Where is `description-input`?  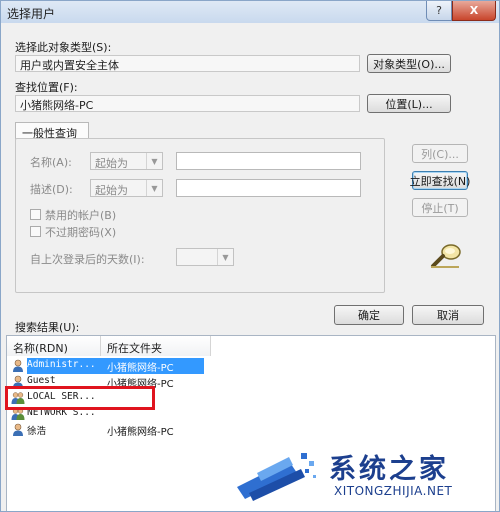
description-input is located at coordinates (268, 188).